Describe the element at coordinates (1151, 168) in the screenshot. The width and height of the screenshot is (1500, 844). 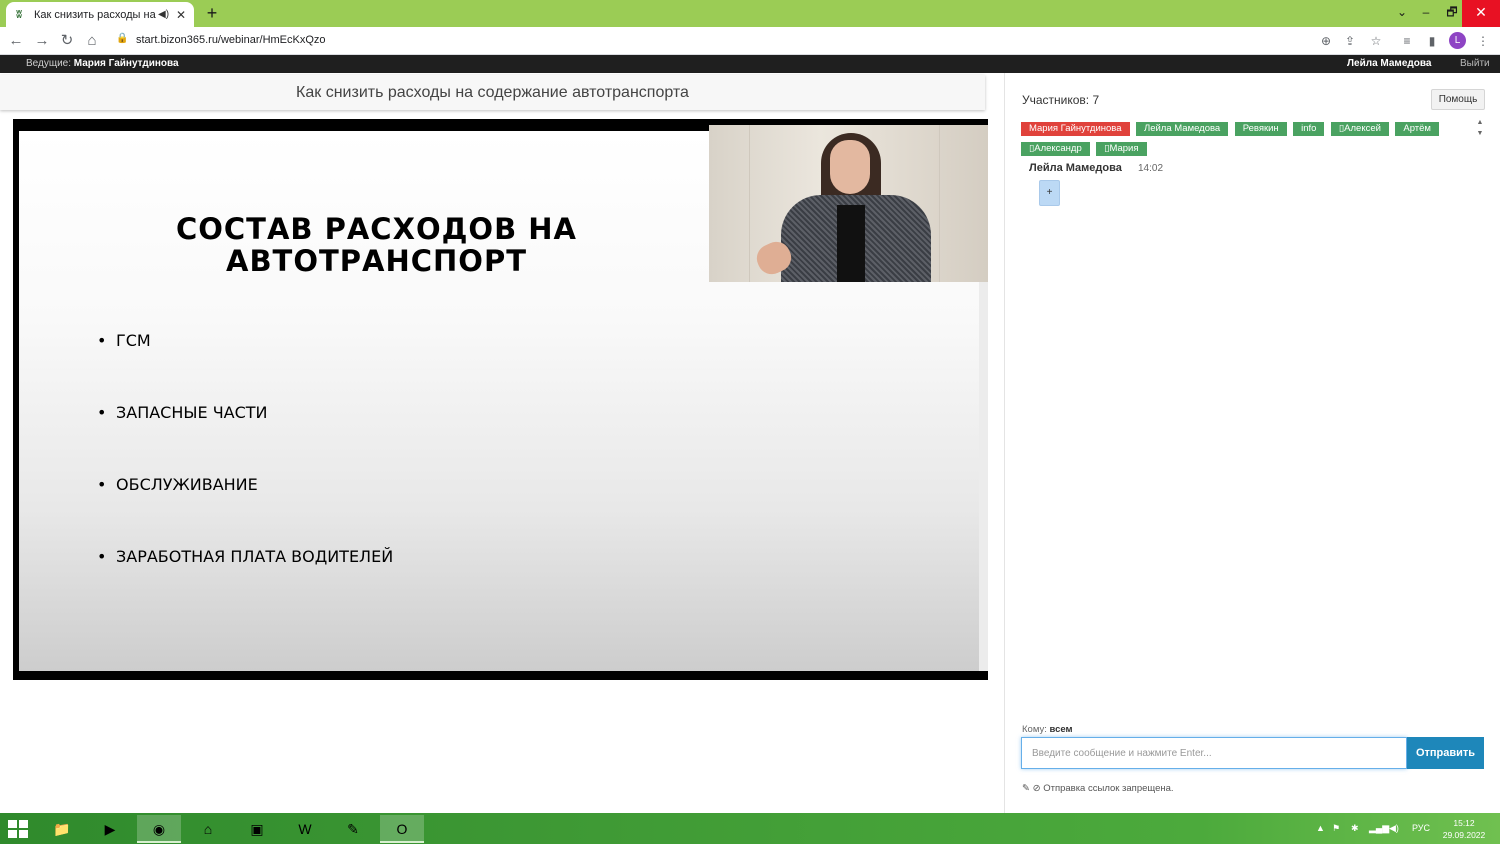
I see `message-time: 14:02` at that location.